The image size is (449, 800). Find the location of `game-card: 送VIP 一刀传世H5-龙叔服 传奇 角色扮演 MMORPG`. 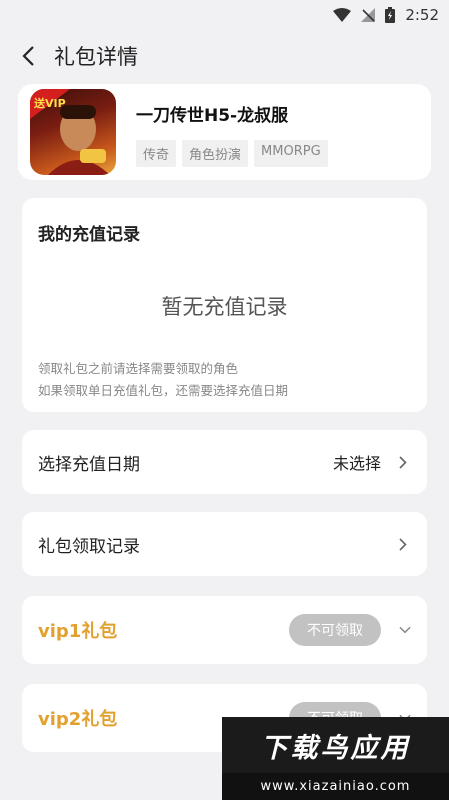

game-card: 送VIP 一刀传世H5-龙叔服 传奇 角色扮演 MMORPG is located at coordinates (224, 132).